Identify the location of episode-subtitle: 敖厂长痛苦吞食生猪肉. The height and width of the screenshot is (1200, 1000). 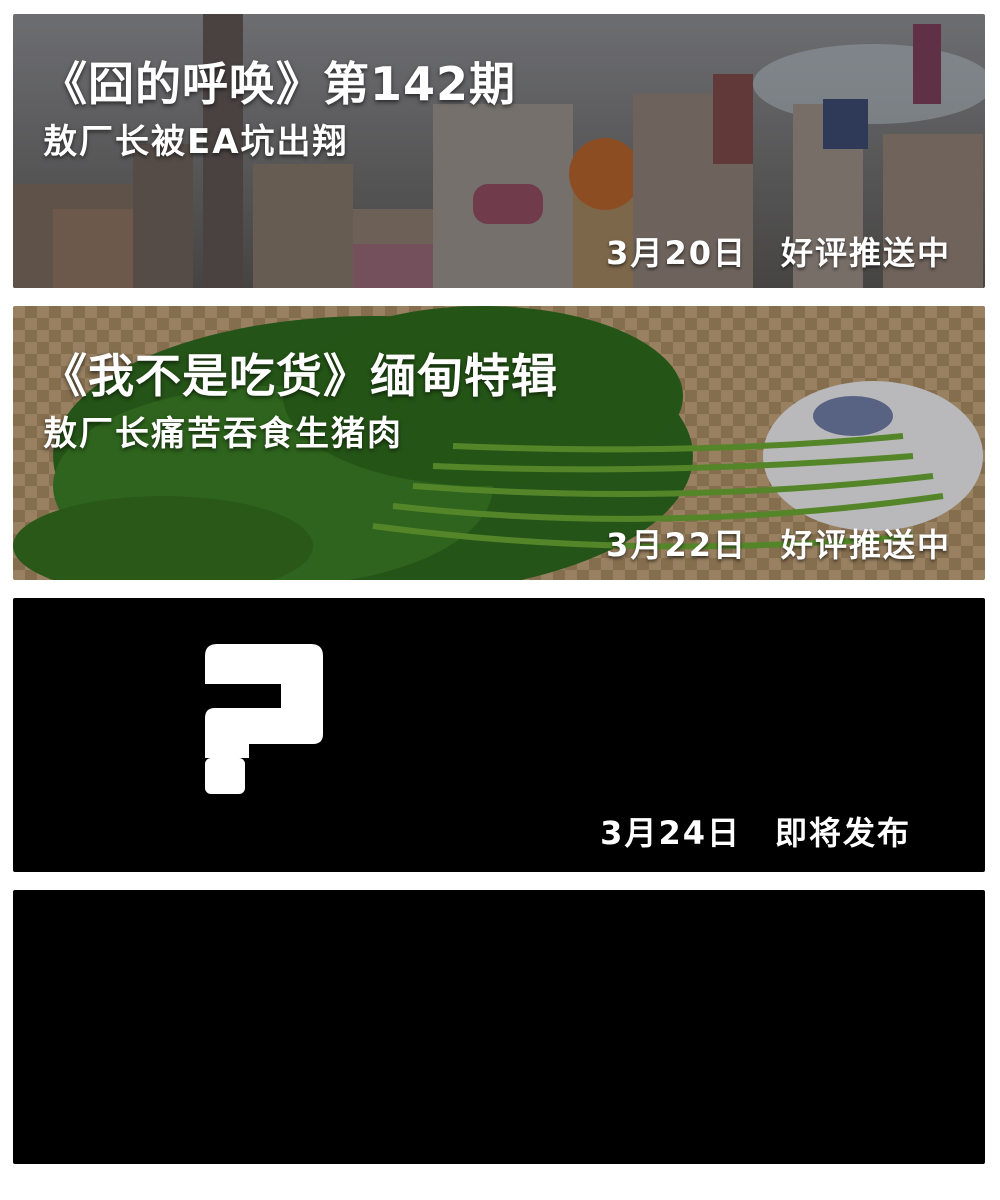
(223, 434).